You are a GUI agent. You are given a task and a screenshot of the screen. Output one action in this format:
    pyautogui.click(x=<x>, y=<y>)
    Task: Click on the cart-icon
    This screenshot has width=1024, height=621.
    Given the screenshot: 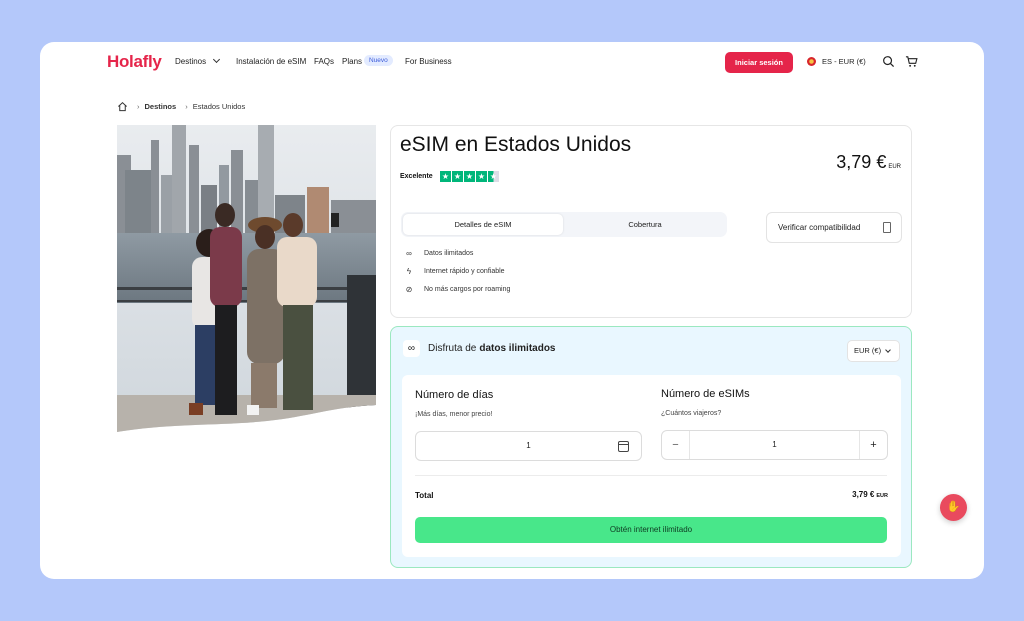 What is the action you would take?
    pyautogui.click(x=911, y=61)
    